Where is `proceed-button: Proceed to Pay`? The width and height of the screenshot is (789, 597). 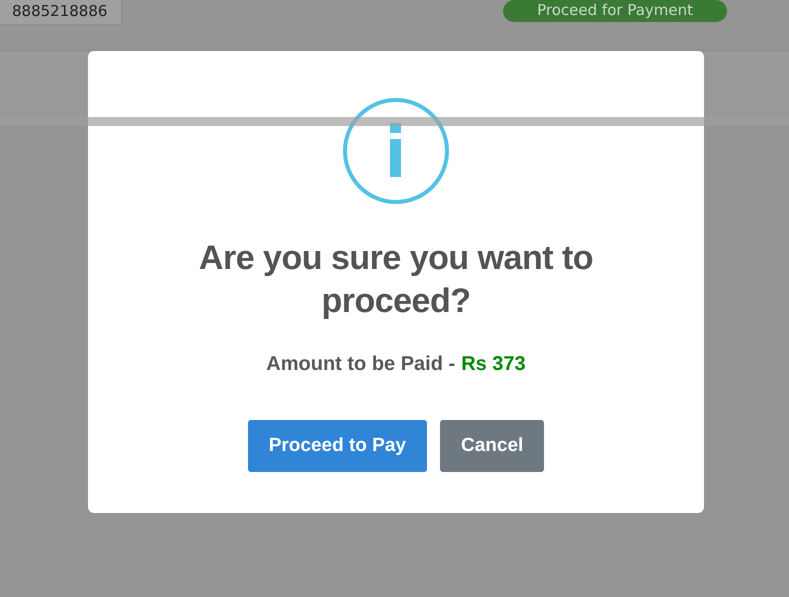
proceed-button: Proceed to Pay is located at coordinates (337, 446).